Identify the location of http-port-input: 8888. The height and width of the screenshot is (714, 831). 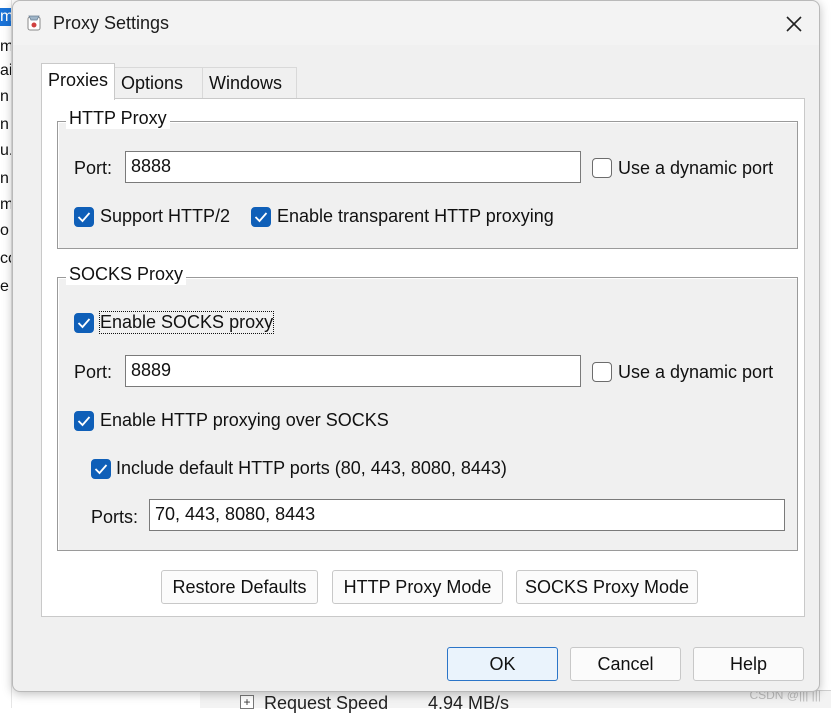
(353, 167).